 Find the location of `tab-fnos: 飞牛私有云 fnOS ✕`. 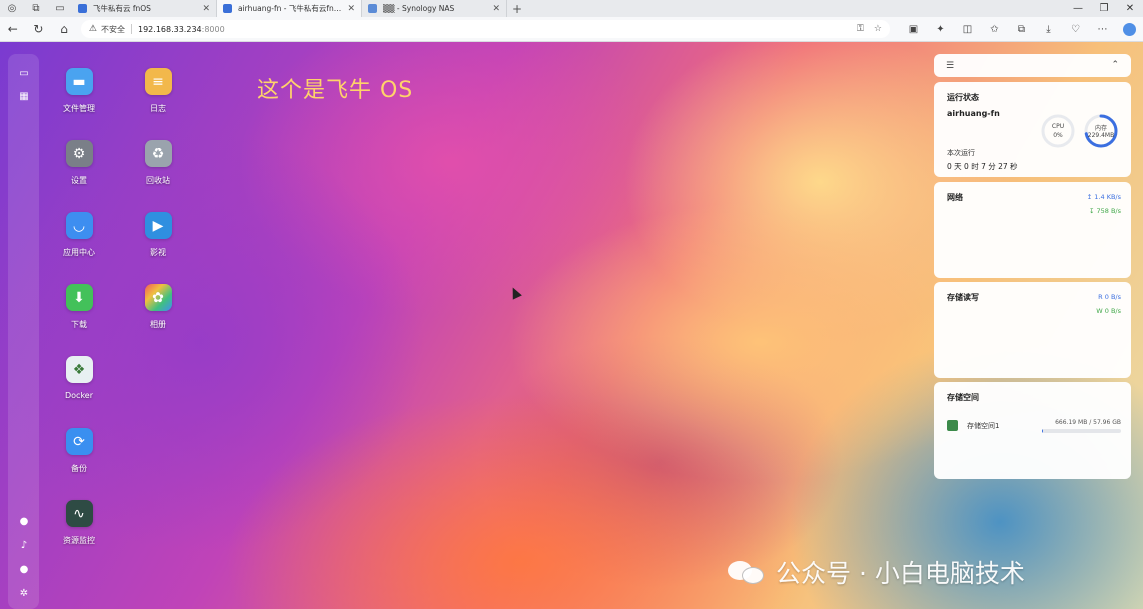

tab-fnos: 飞牛私有云 fnOS ✕ is located at coordinates (144, 8).